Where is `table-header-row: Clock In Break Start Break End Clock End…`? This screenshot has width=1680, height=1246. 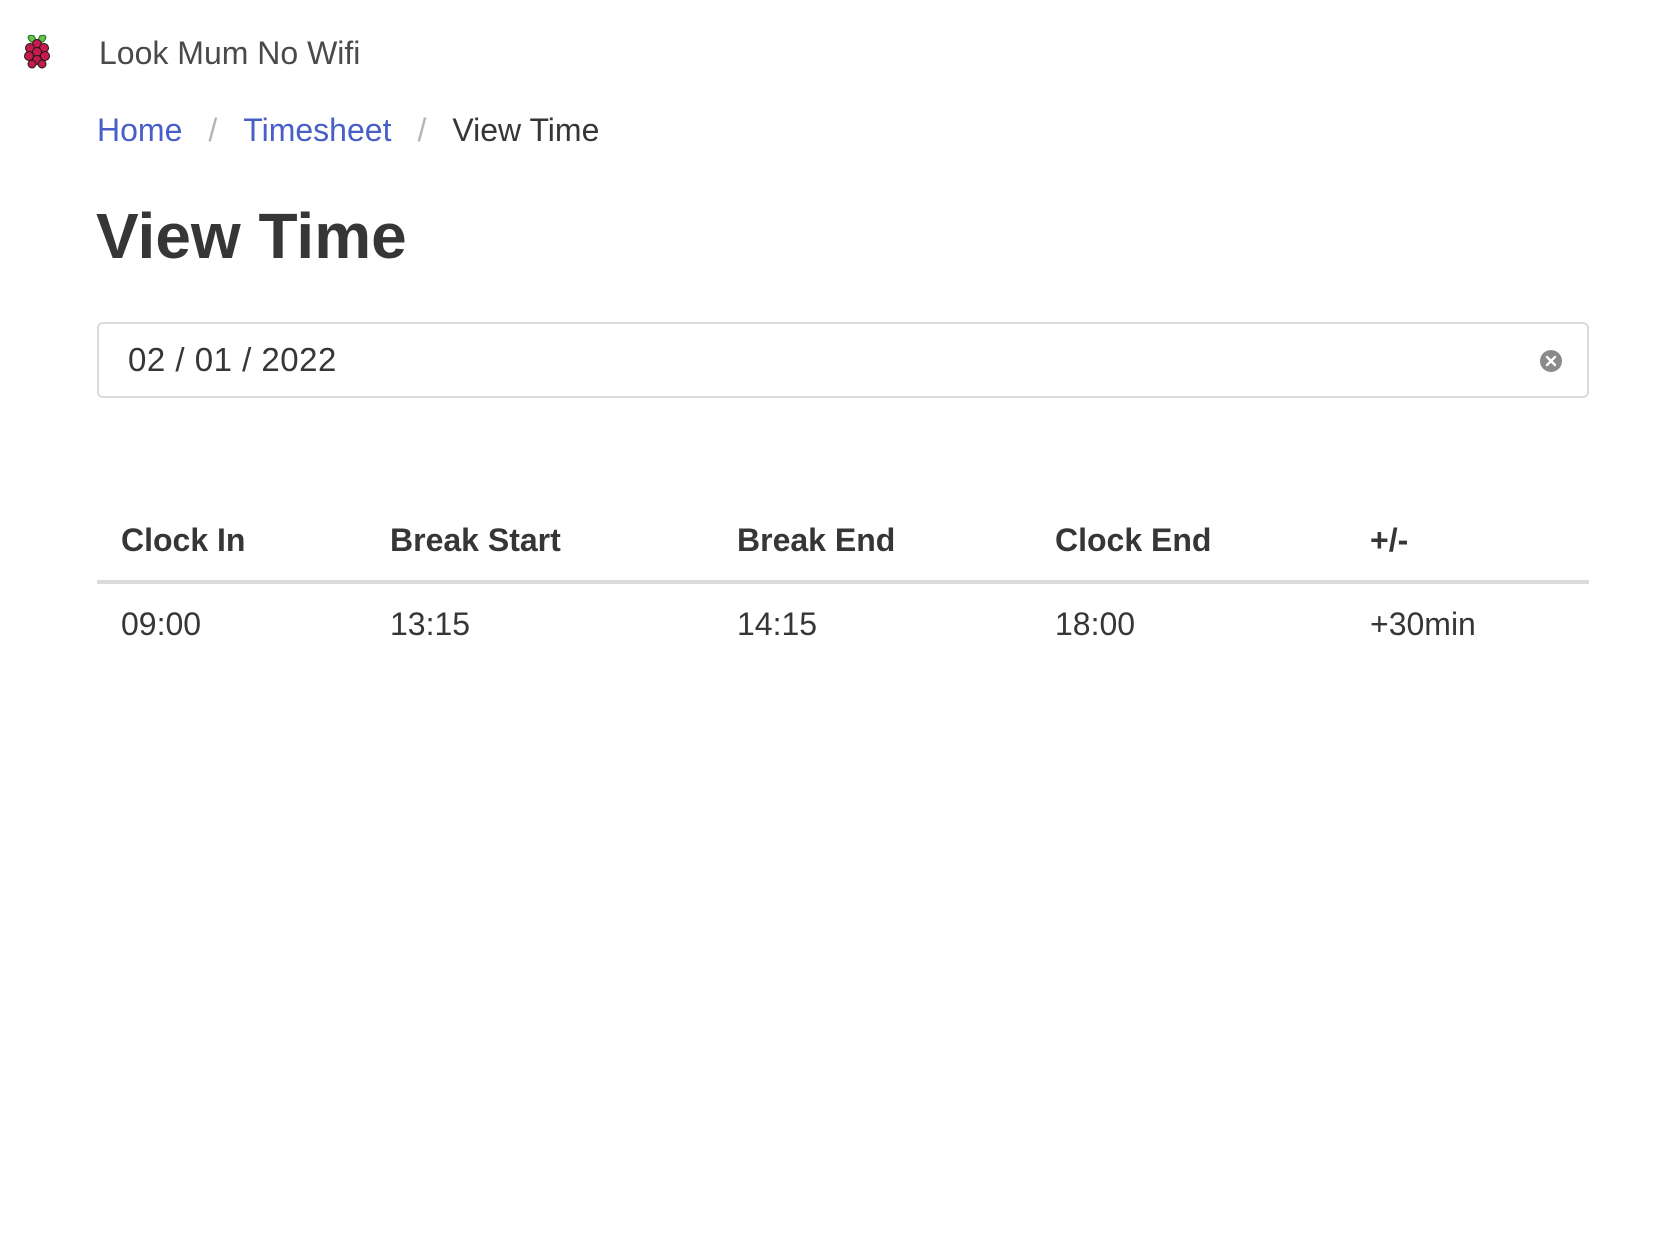
table-header-row: Clock In Break Start Break End Clock End… is located at coordinates (843, 542).